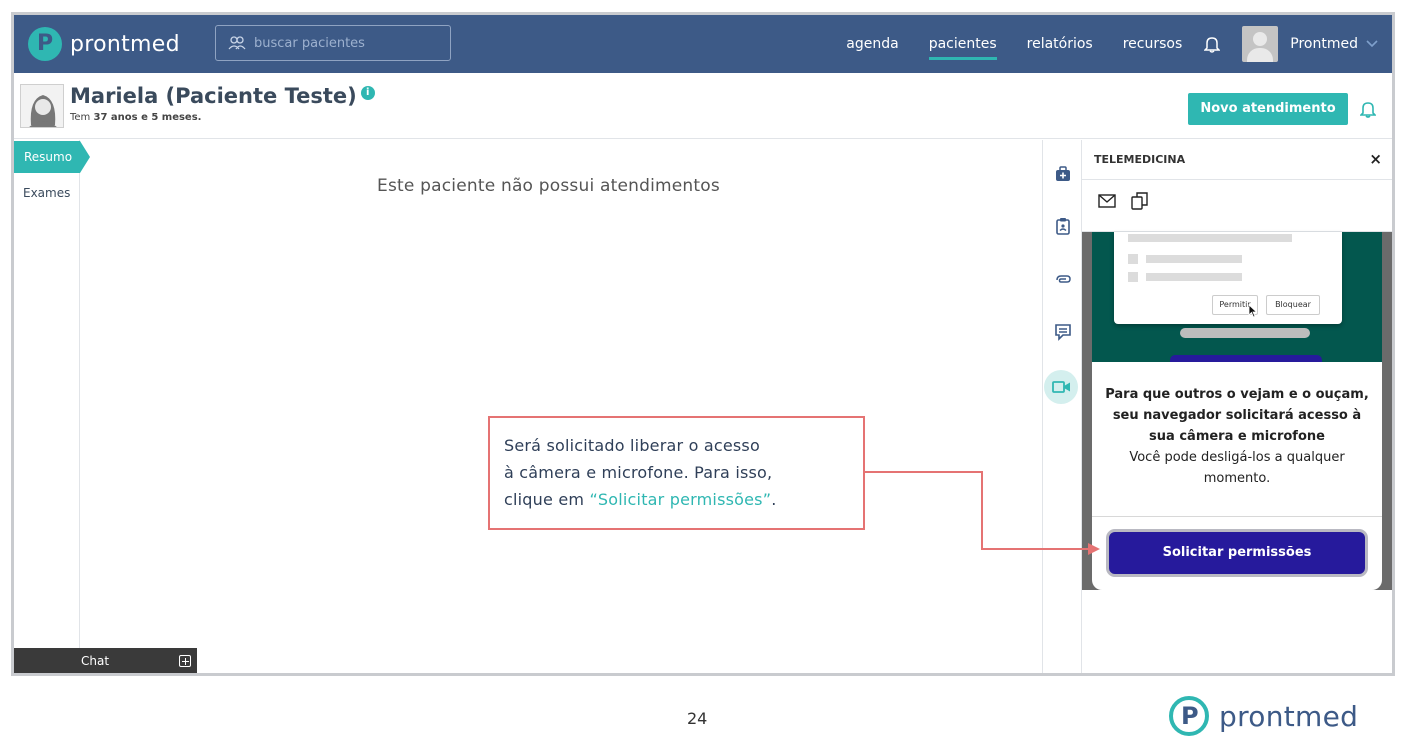 The height and width of the screenshot is (756, 1409). I want to click on paperclip-icon, so click(1063, 280).